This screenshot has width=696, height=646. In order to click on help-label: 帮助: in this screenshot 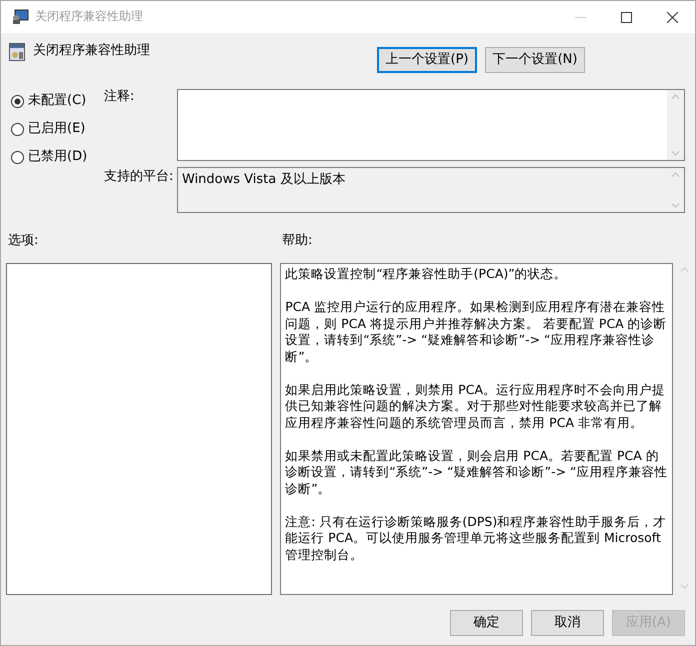, I will do `click(297, 241)`.